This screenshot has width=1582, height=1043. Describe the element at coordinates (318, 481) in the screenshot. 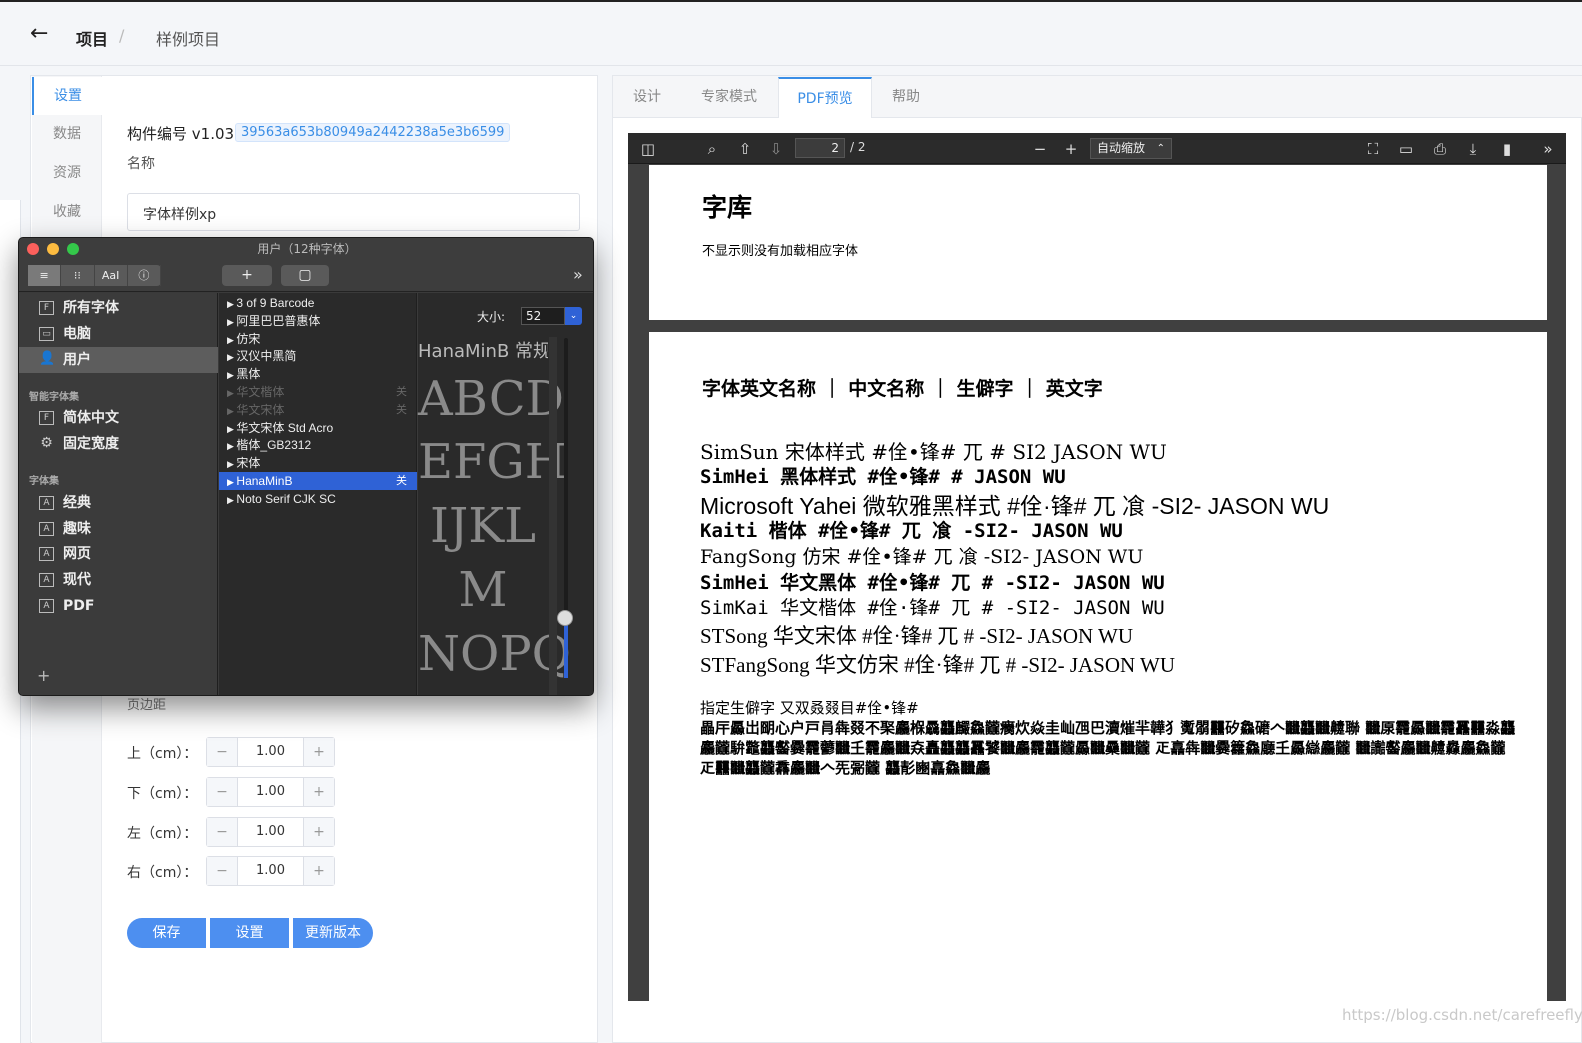

I see `font-list-item: ▶ HanaMinB 关` at that location.